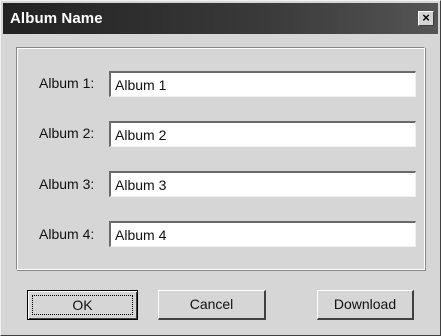 The height and width of the screenshot is (336, 441). I want to click on cancel-button: Cancel, so click(212, 305).